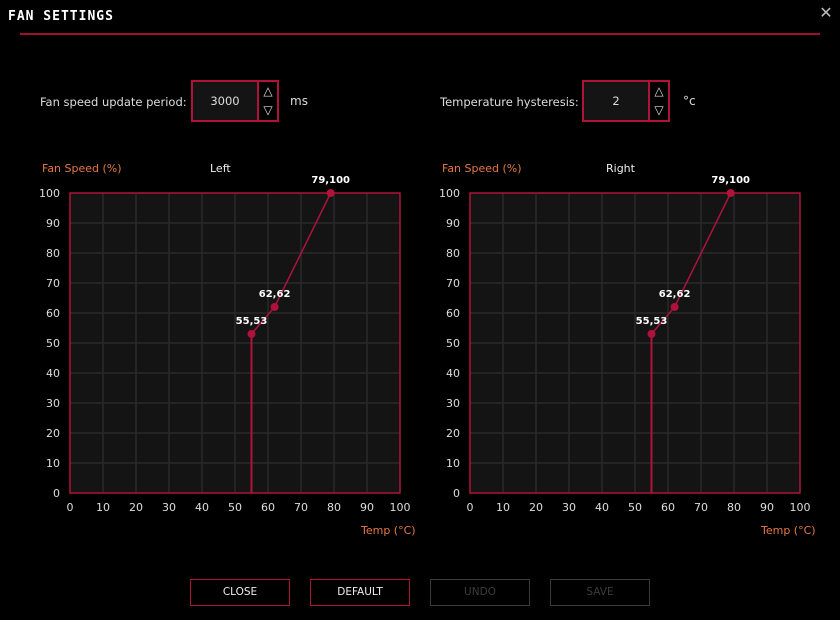 Image resolution: width=840 pixels, height=620 pixels. Describe the element at coordinates (360, 592) in the screenshot. I see `default-button: DEFAULT` at that location.